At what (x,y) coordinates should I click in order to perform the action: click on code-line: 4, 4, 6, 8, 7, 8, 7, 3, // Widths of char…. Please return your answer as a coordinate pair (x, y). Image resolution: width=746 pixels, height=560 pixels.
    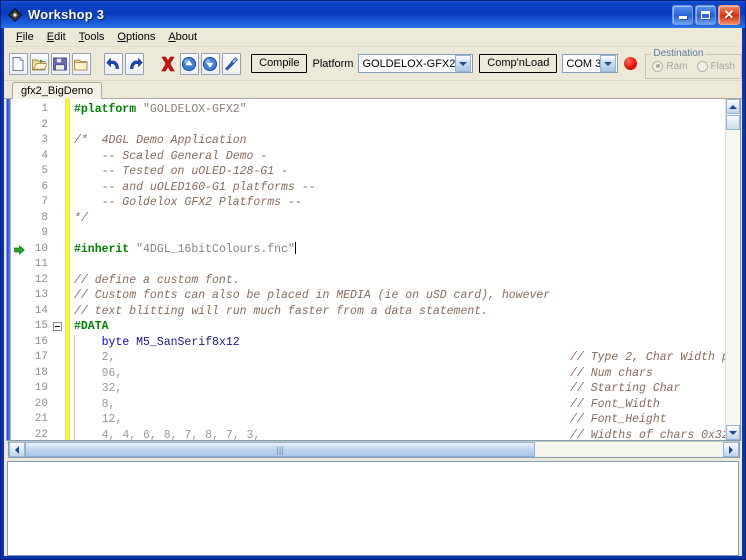
    Looking at the image, I should click on (397, 434).